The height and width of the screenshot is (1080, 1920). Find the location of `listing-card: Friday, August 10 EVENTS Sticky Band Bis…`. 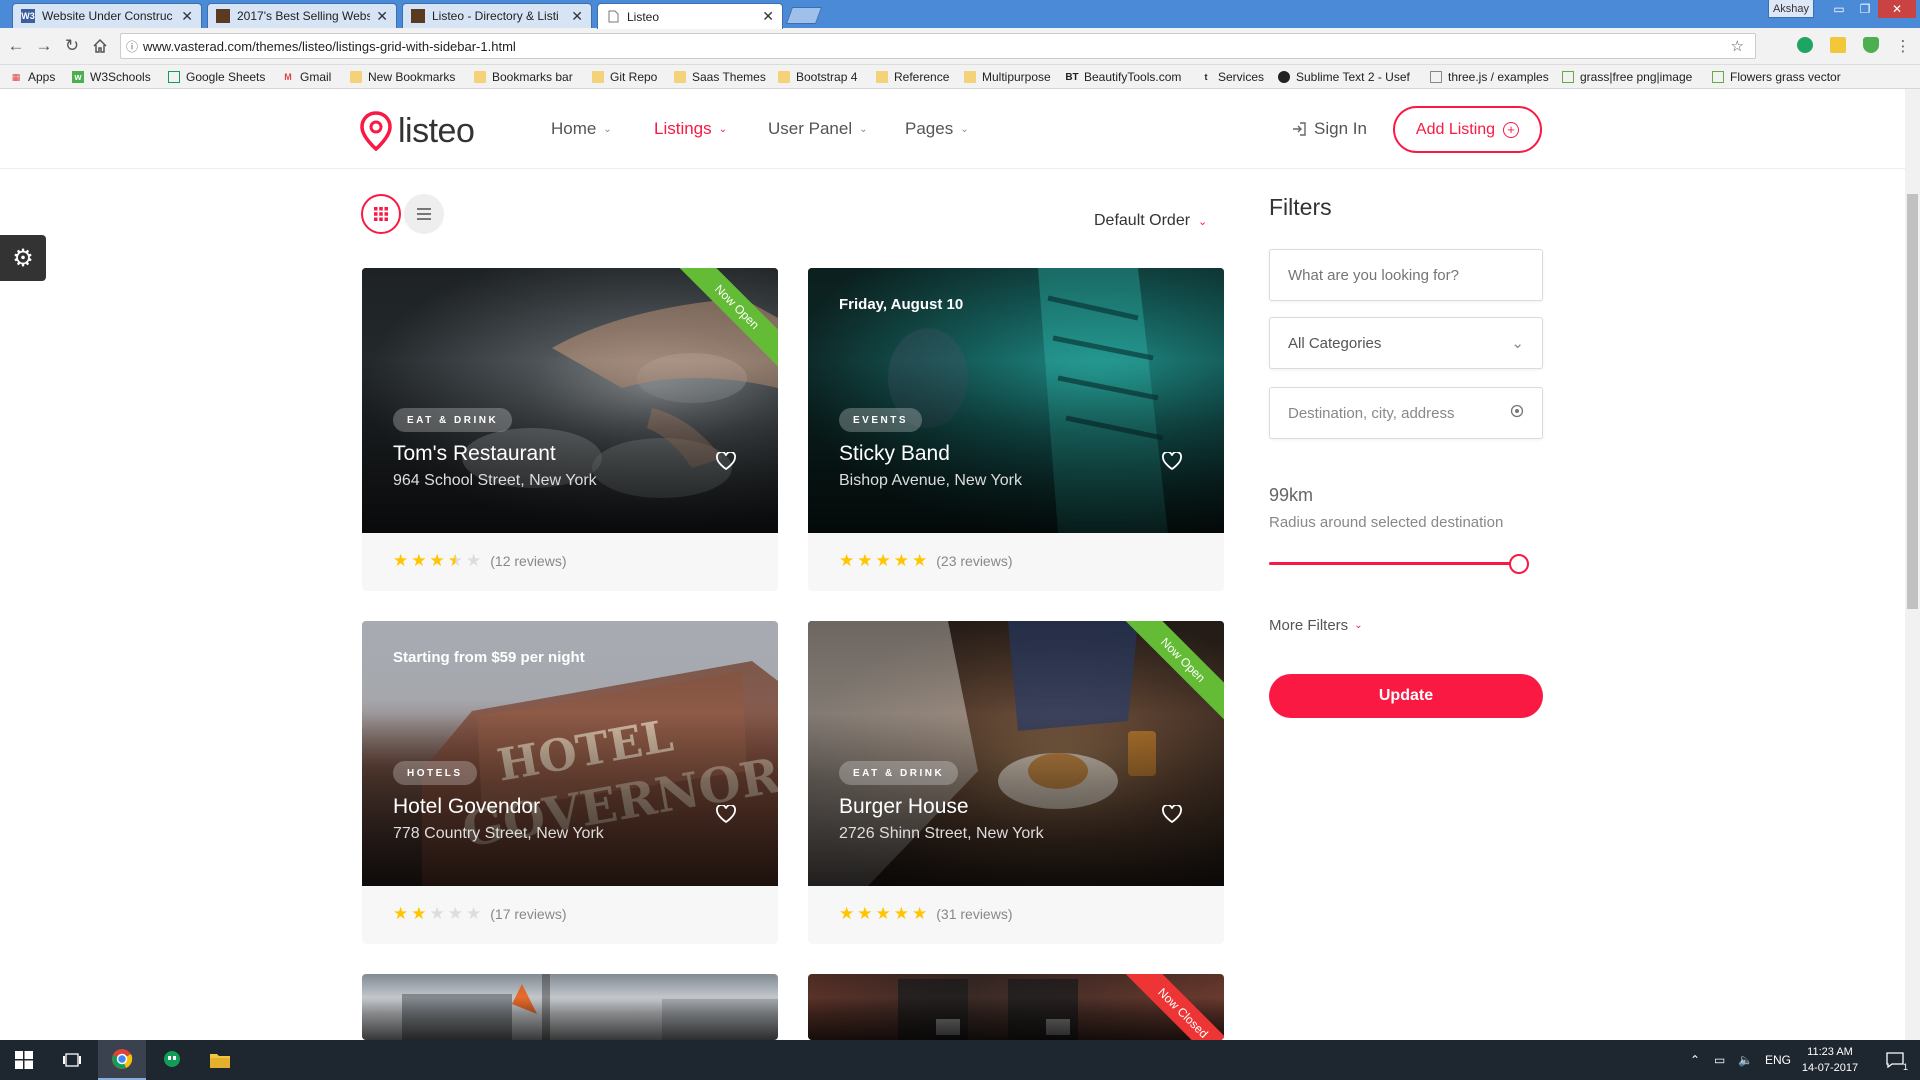

listing-card: Friday, August 10 EVENTS Sticky Band Bis… is located at coordinates (1016, 429).